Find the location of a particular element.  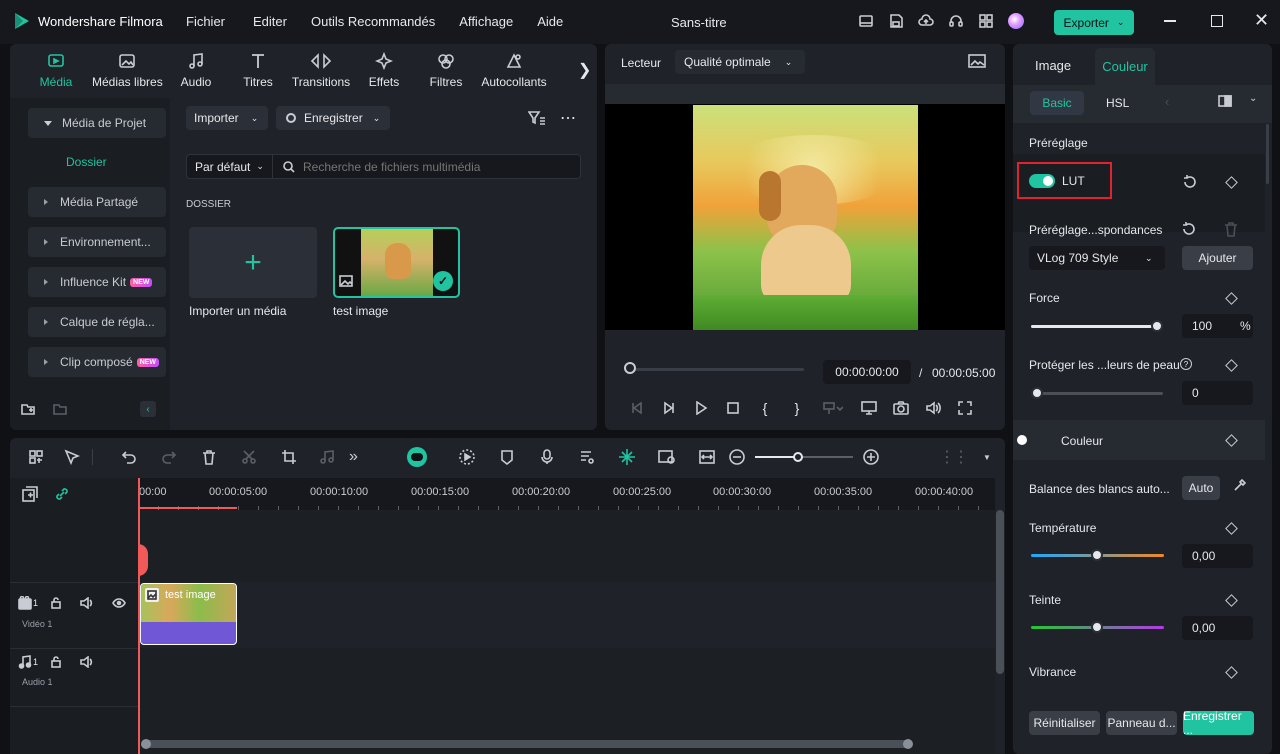

current-time-field: 00:00:00:00 is located at coordinates (867, 372).